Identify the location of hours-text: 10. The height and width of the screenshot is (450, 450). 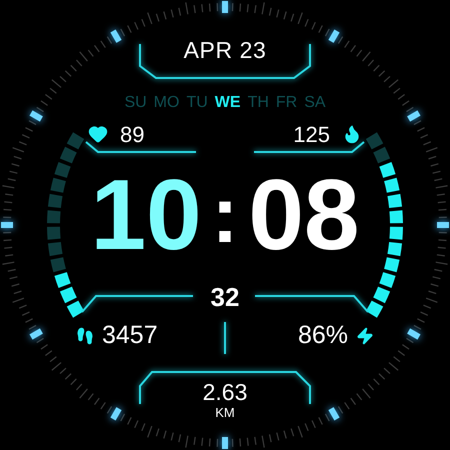
(146, 215).